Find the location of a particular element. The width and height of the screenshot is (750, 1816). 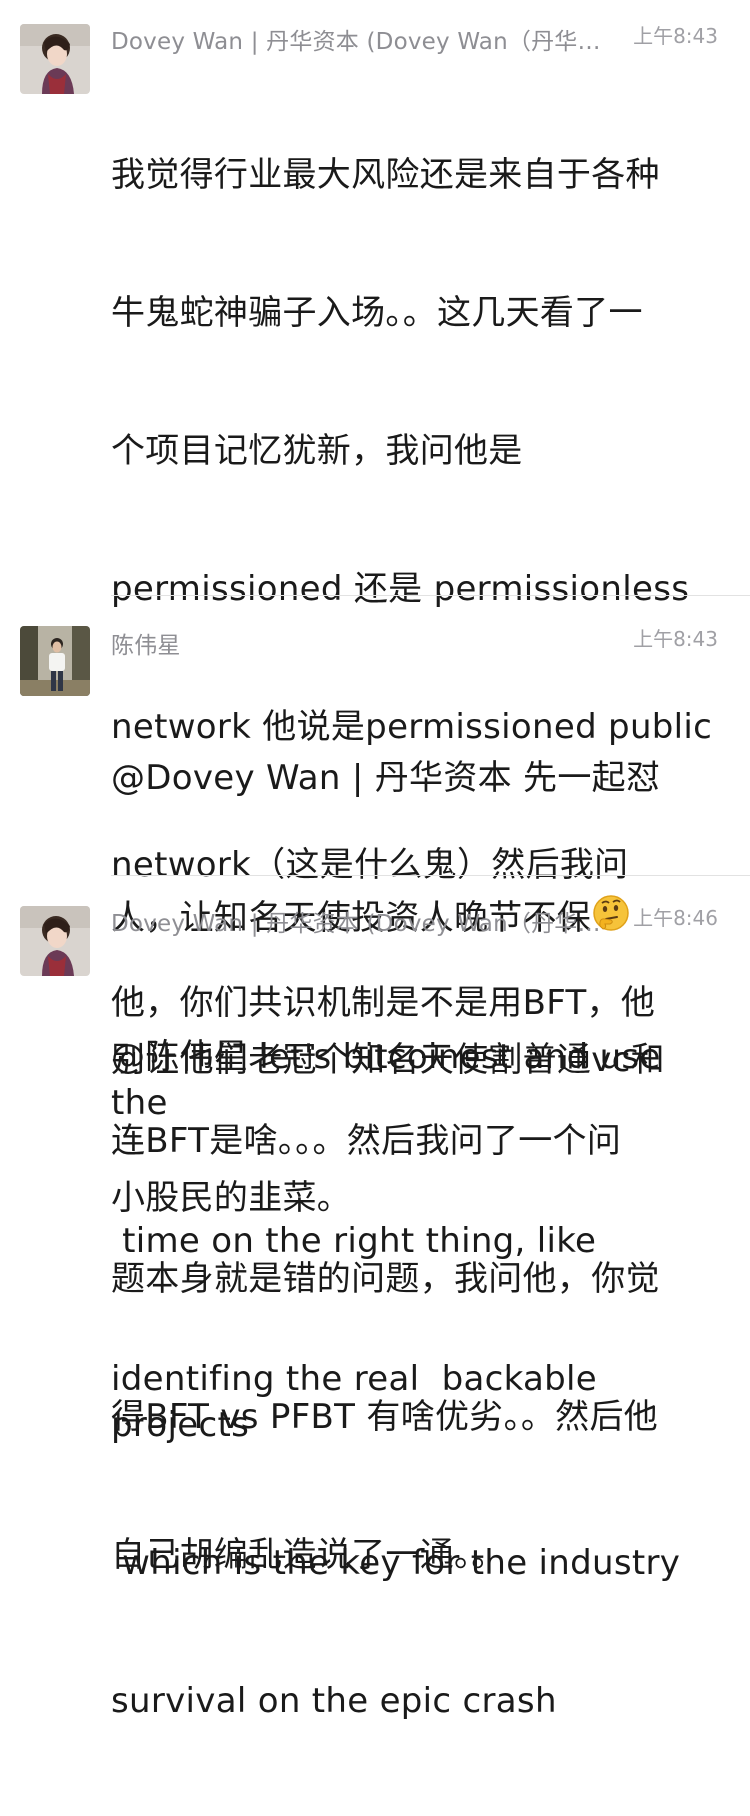

text-line: 牛鬼蛇神骗子入场。。这几天看了一 is located at coordinates (377, 313).